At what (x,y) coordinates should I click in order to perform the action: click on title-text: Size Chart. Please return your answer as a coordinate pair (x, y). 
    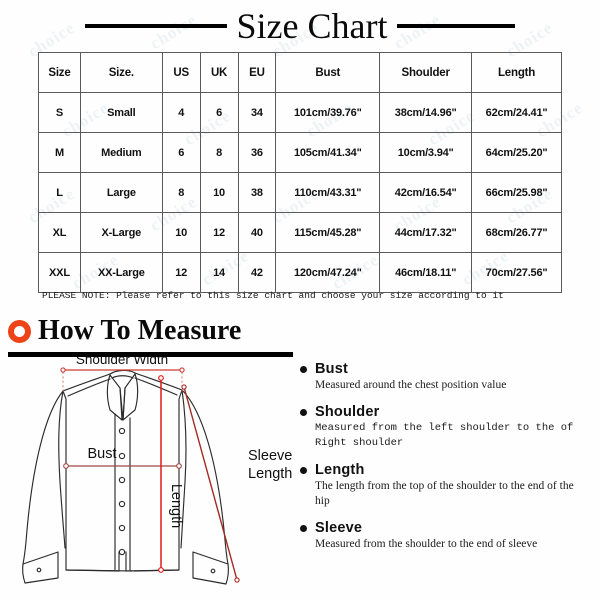
    Looking at the image, I should click on (312, 26).